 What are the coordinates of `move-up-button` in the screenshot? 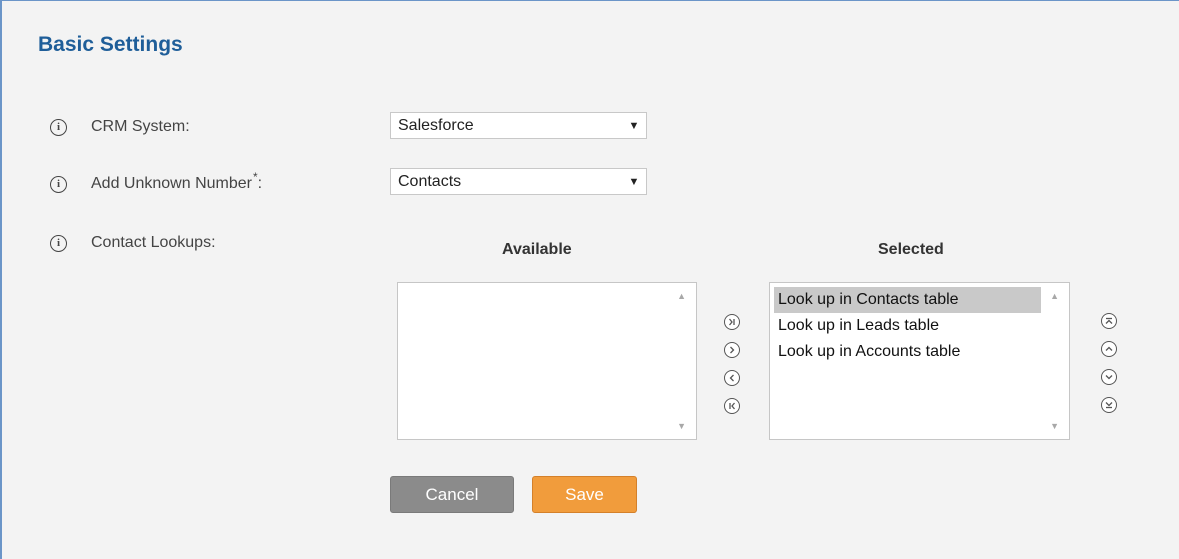 It's located at (1109, 349).